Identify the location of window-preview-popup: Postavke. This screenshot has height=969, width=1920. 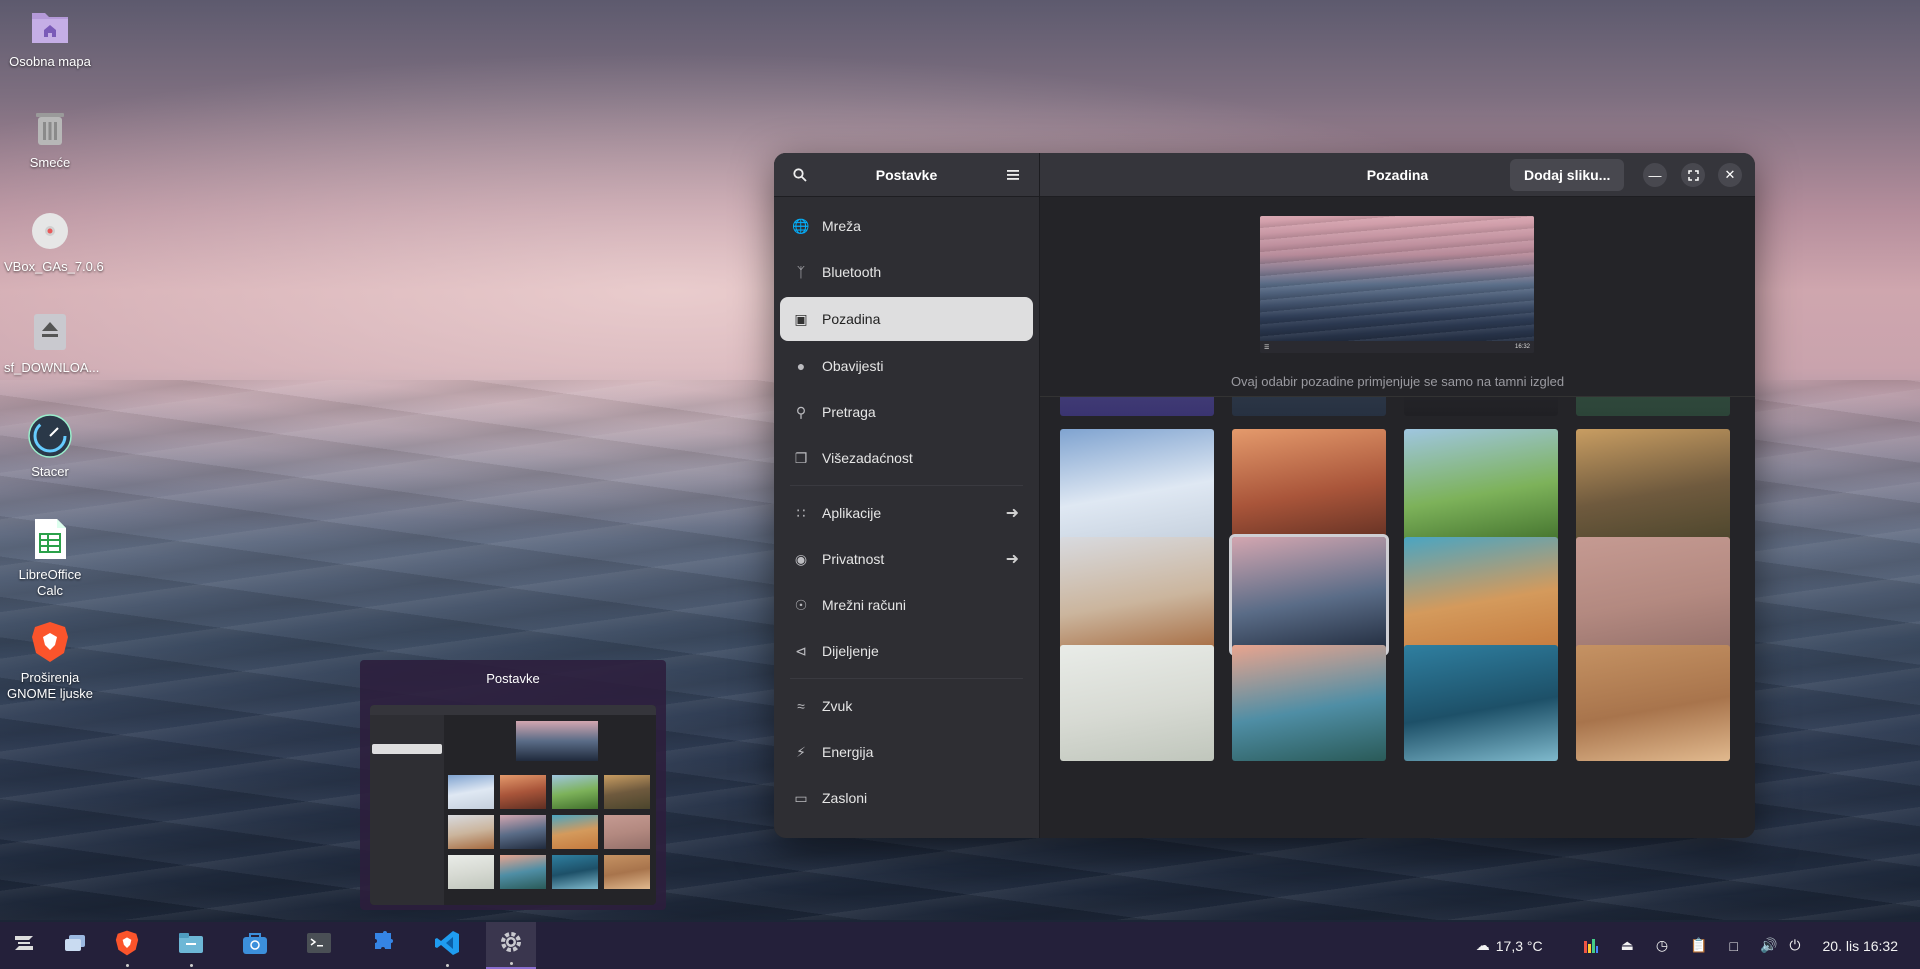
(513, 785).